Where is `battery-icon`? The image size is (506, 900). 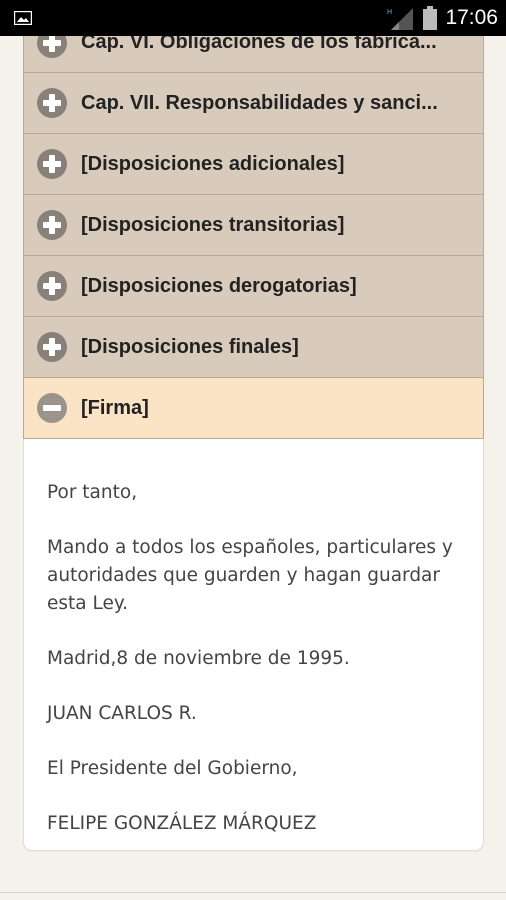
battery-icon is located at coordinates (430, 18).